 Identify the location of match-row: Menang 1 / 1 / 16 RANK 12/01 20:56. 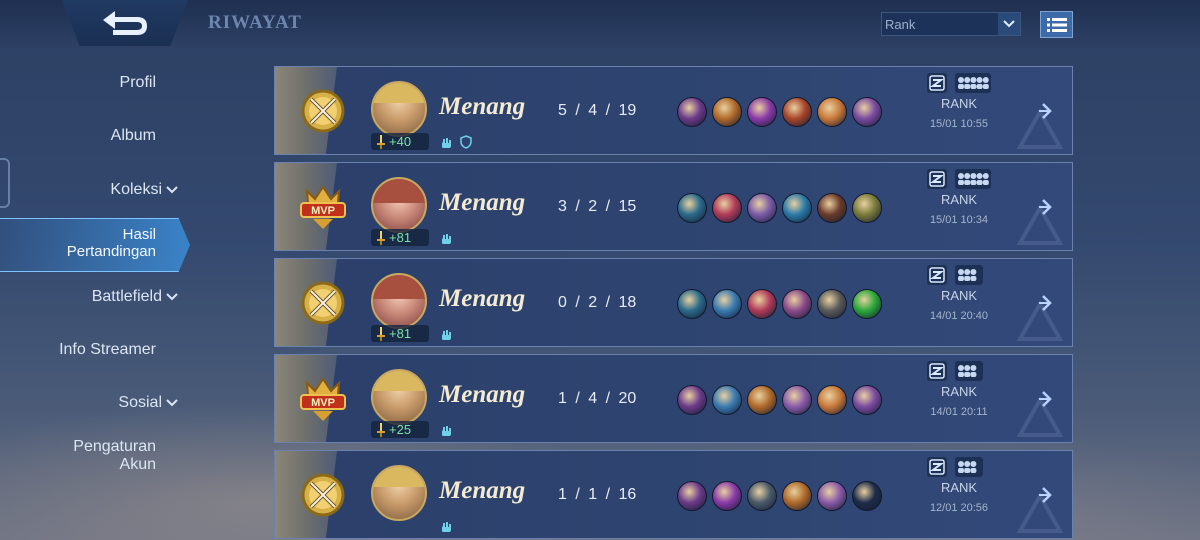
(673, 494).